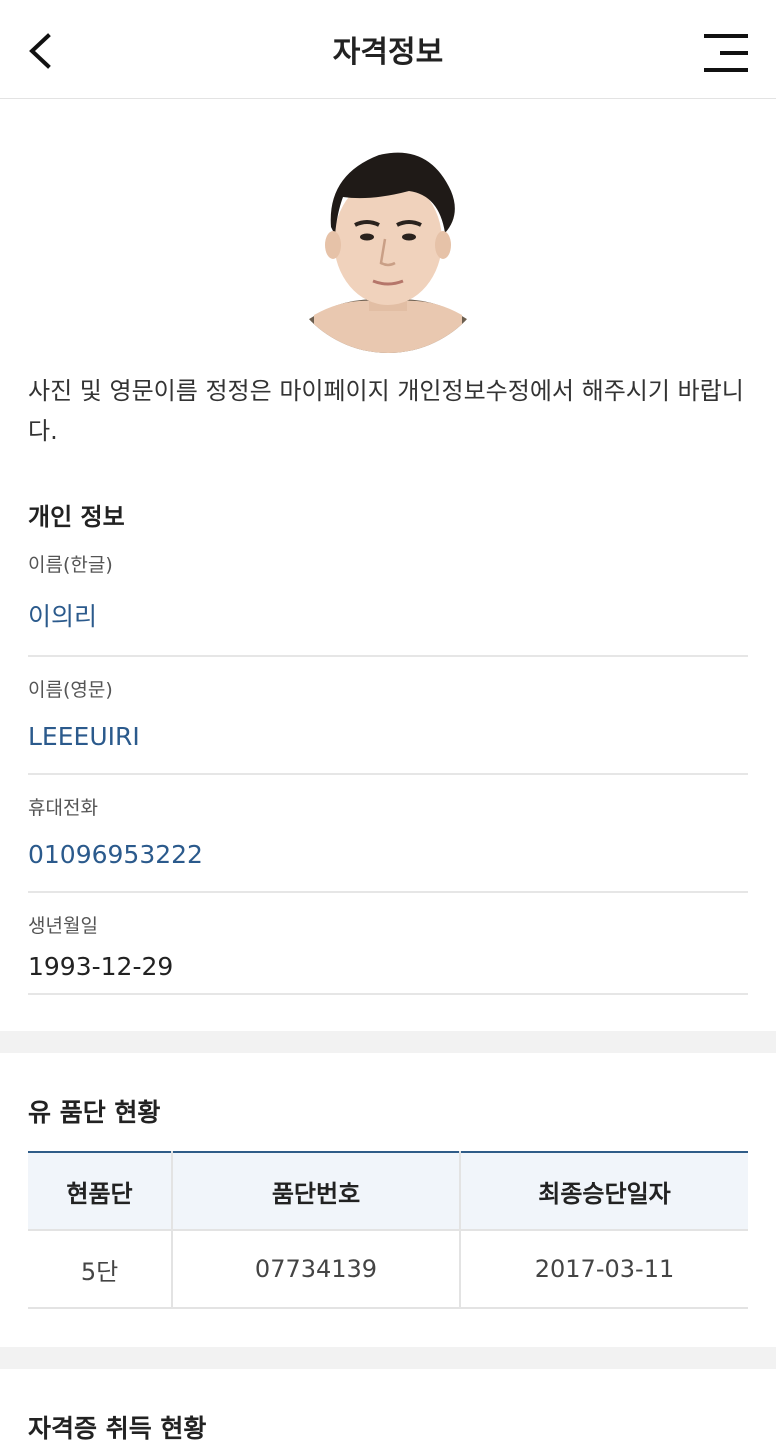 The width and height of the screenshot is (776, 1445). What do you see at coordinates (63, 926) in the screenshot?
I see `field-label: 생년월일` at bounding box center [63, 926].